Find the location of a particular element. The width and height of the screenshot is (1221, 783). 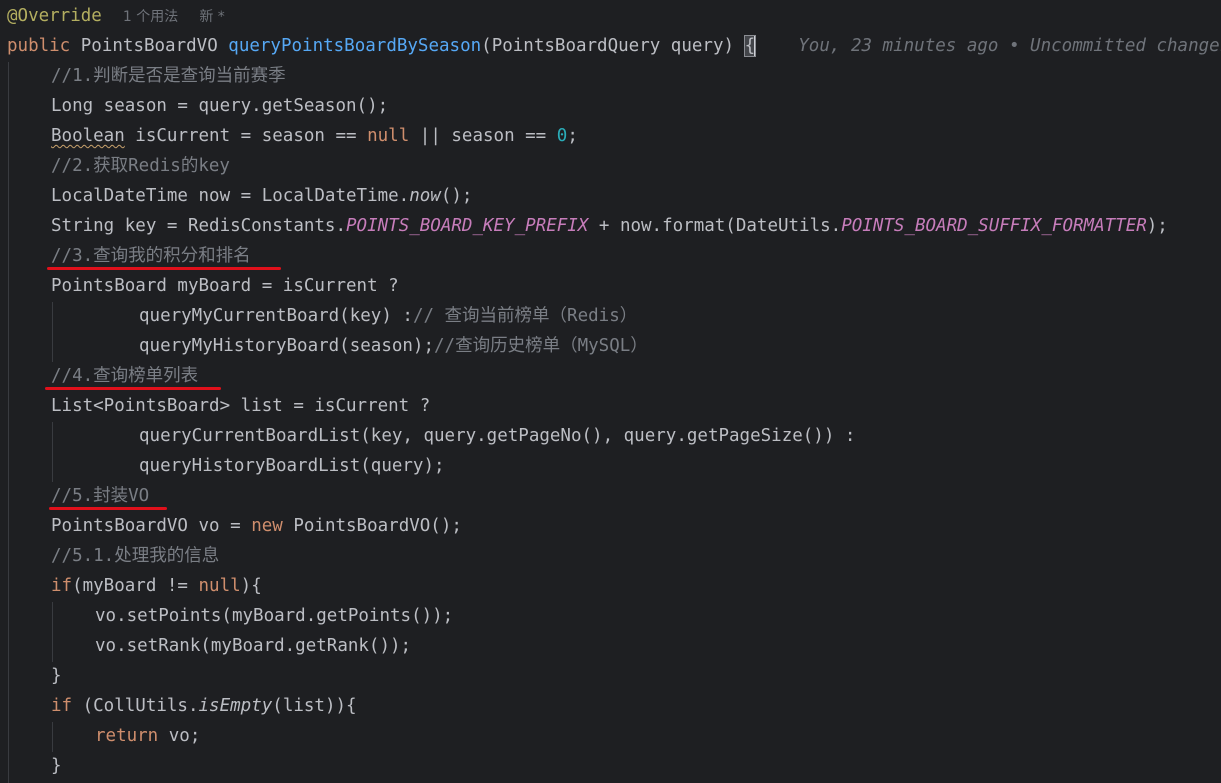

code-line: vo.setPoints(myBoard.getPoints()); is located at coordinates (658, 616).